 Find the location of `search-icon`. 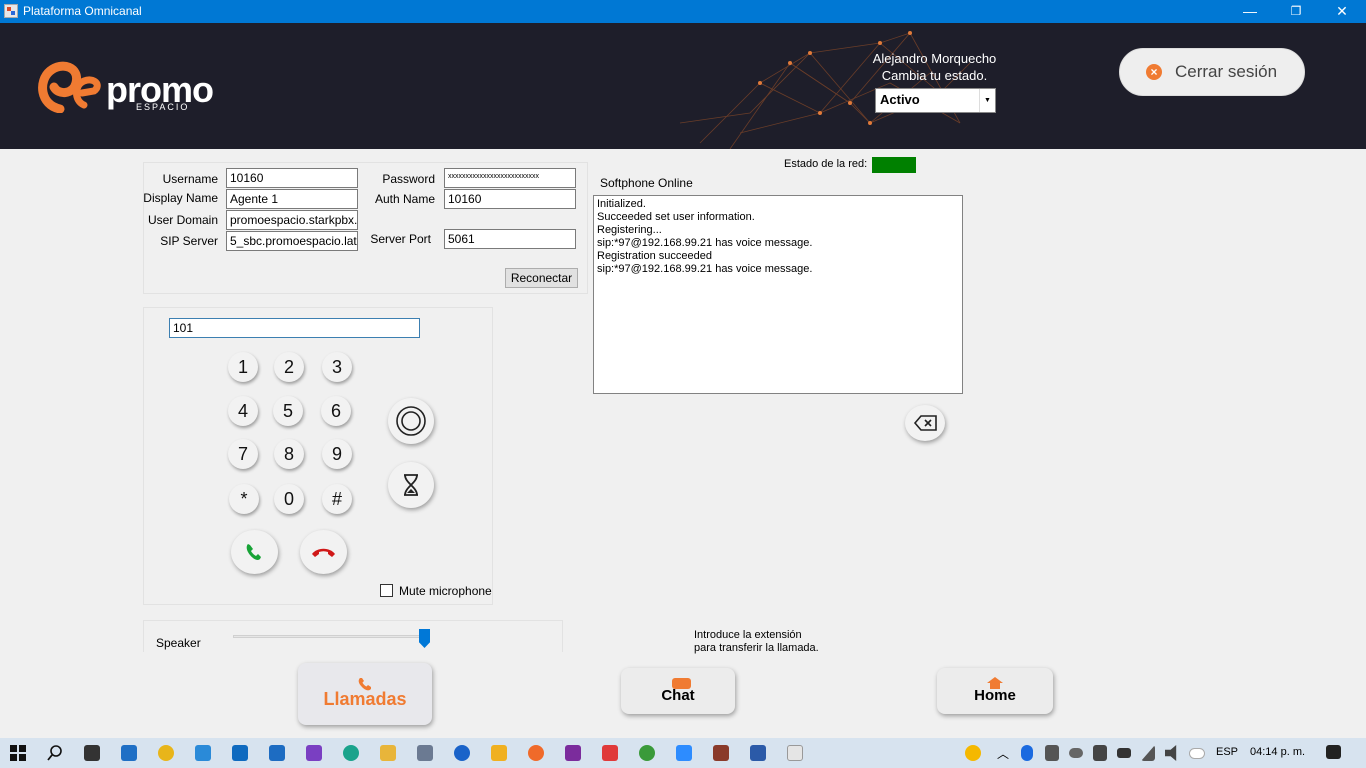

search-icon is located at coordinates (55, 753).